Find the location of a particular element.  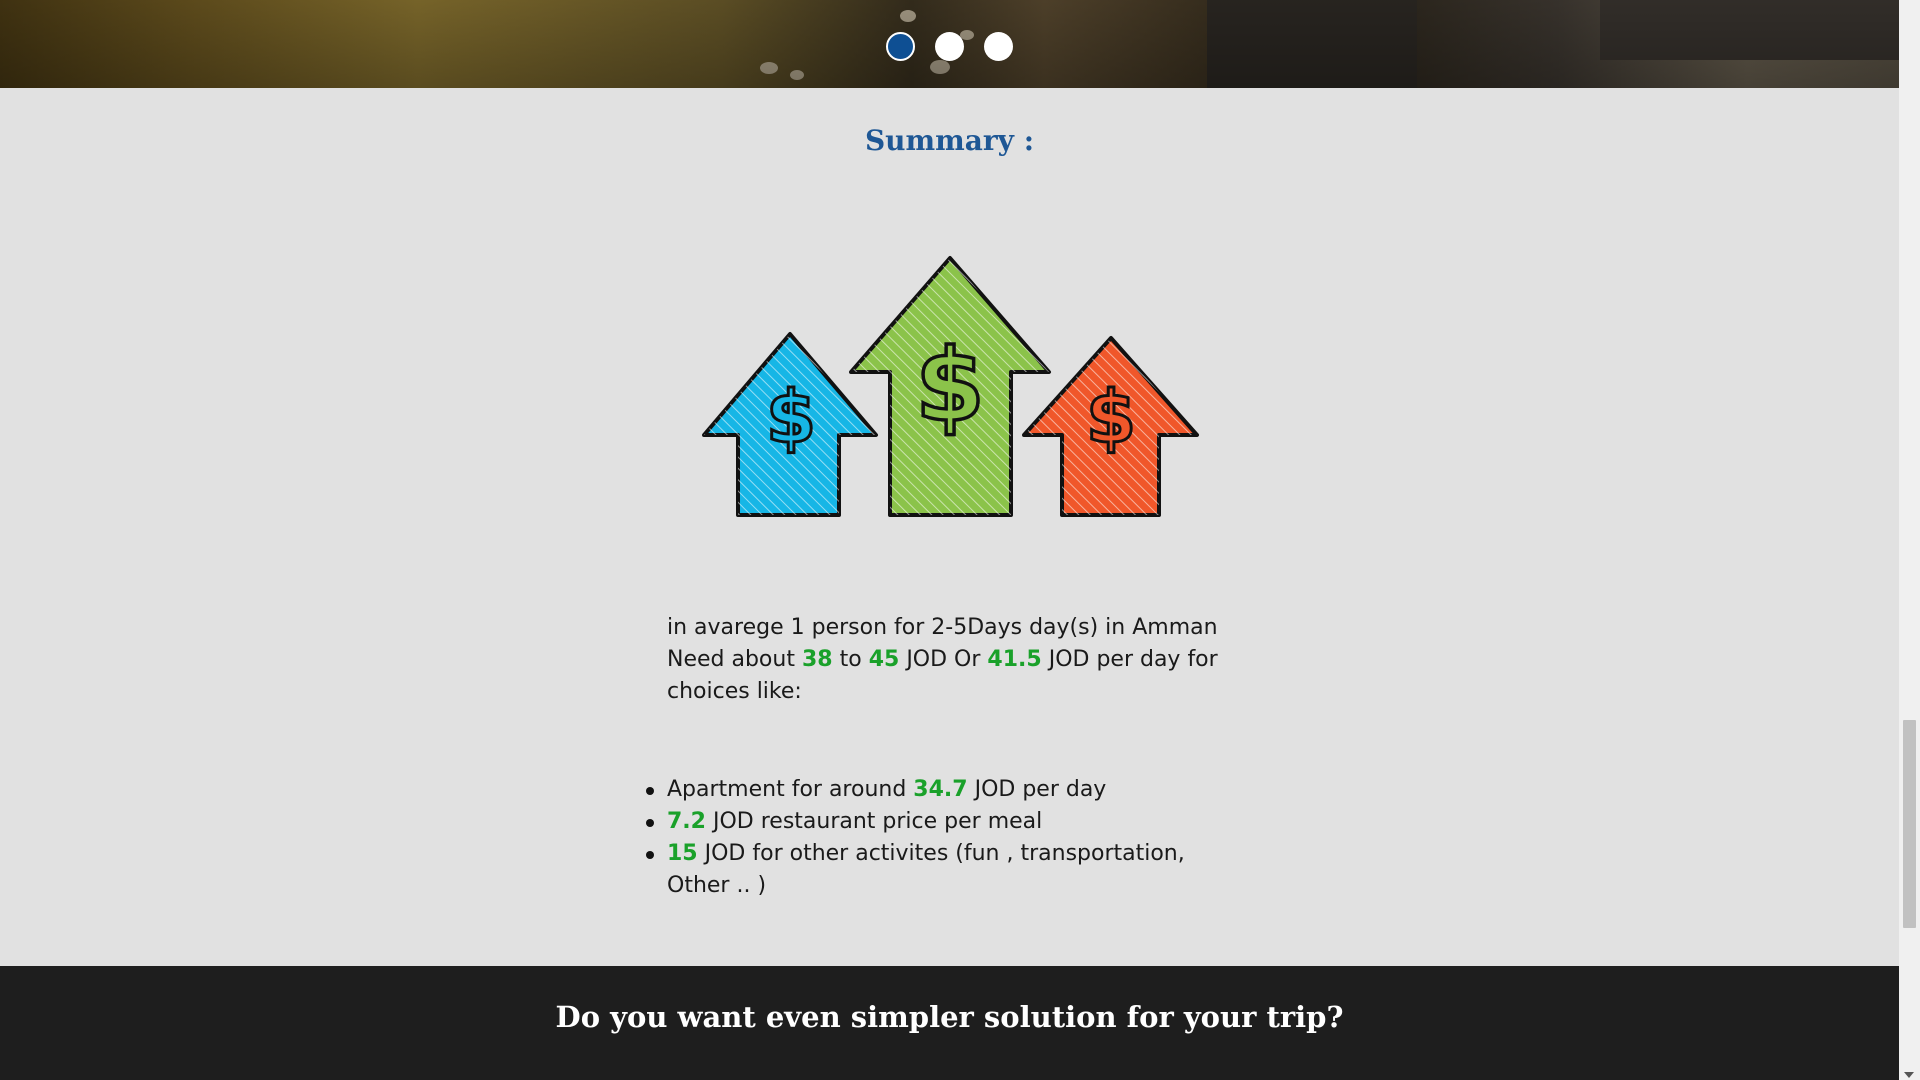

max-cost-value: 45 is located at coordinates (884, 659).